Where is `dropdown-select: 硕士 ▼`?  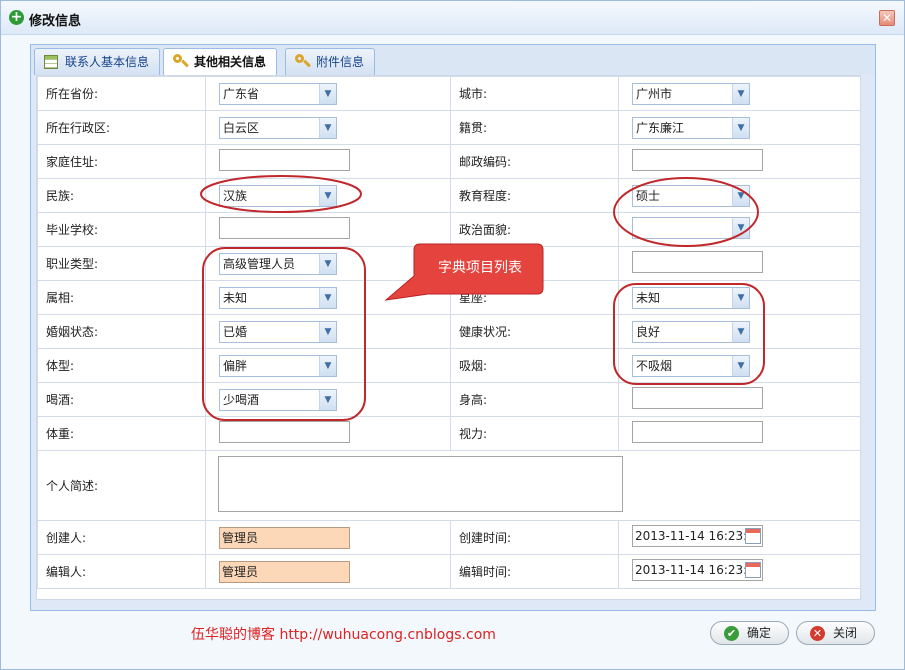
dropdown-select: 硕士 ▼ is located at coordinates (691, 195).